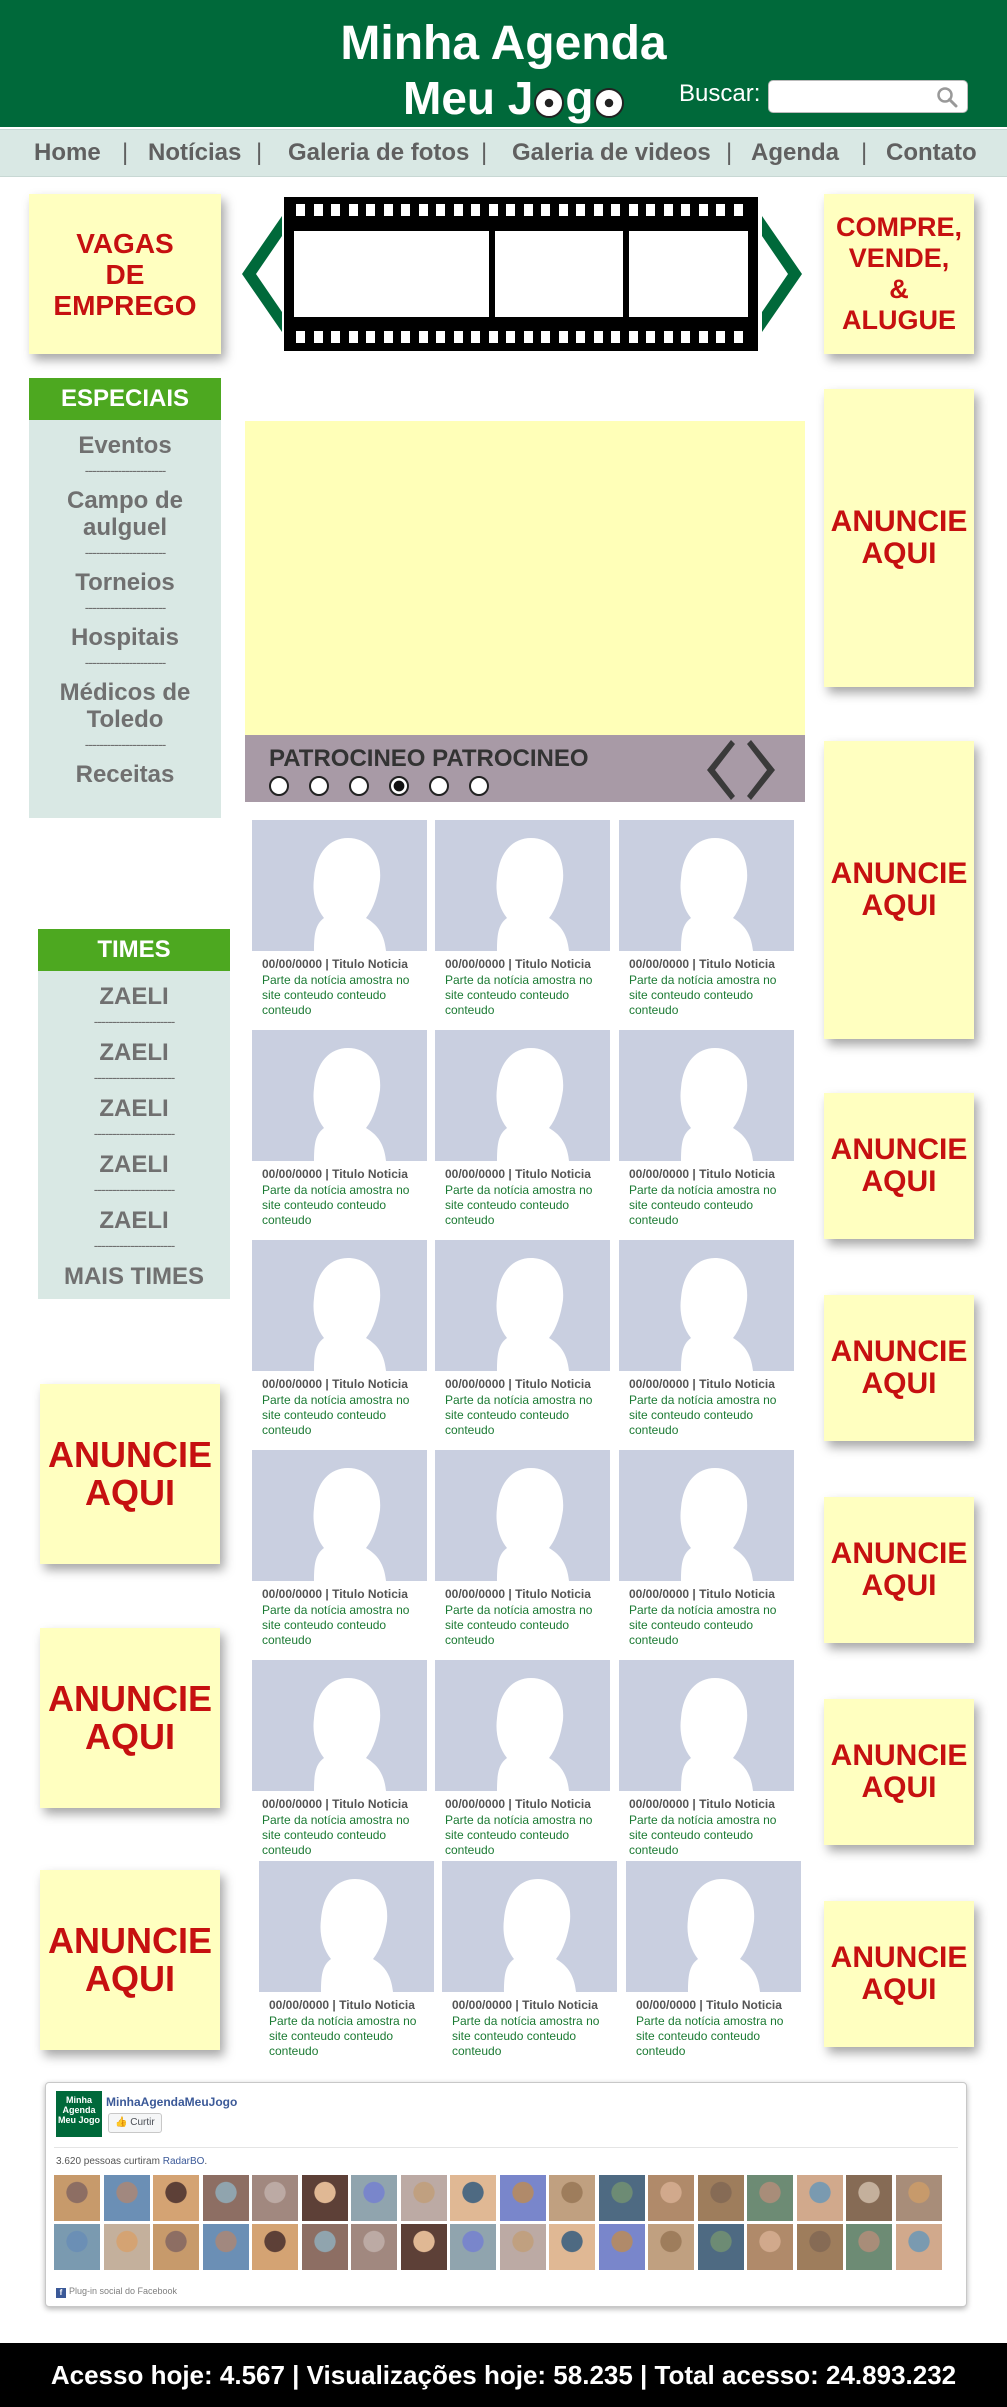  I want to click on facebook-page-name: MinhaAgendaMeuJogo, so click(171, 2102).